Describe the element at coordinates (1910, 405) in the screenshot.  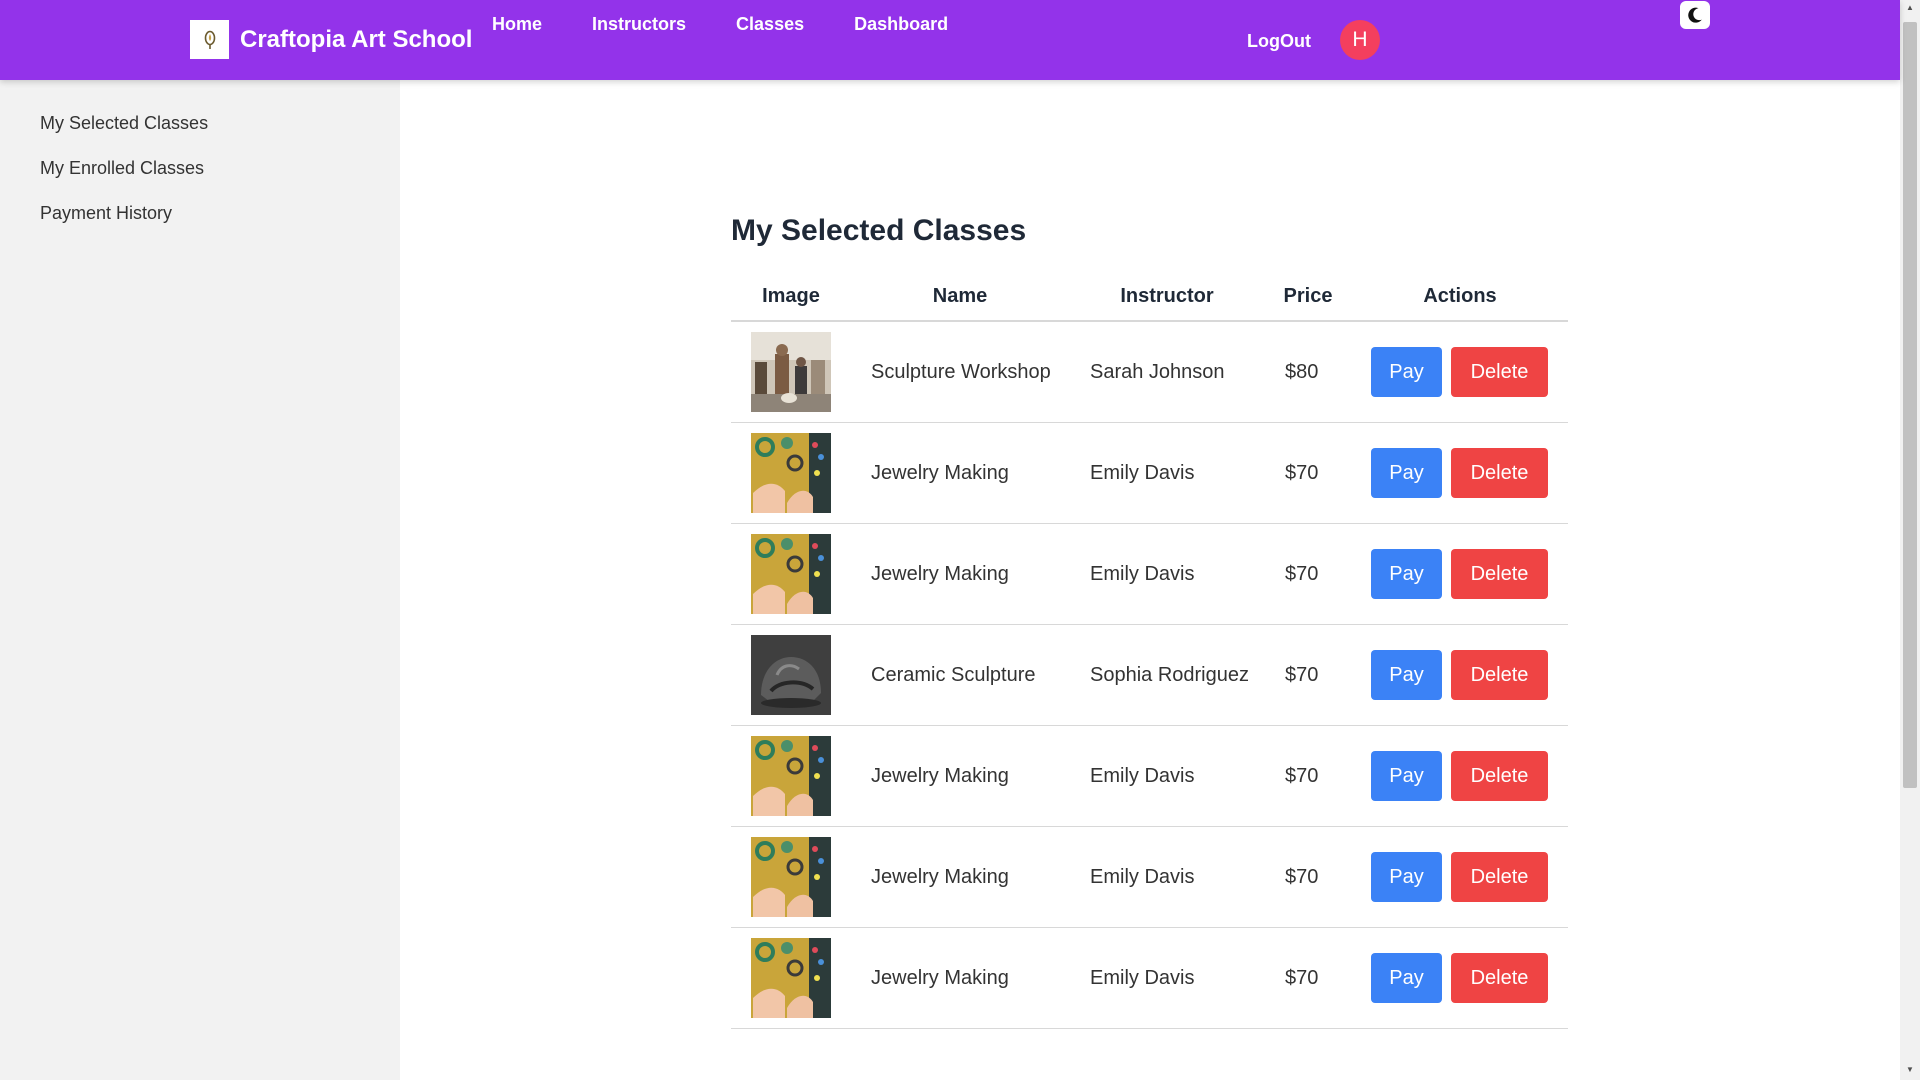
I see `scrollbar-thumb` at that location.